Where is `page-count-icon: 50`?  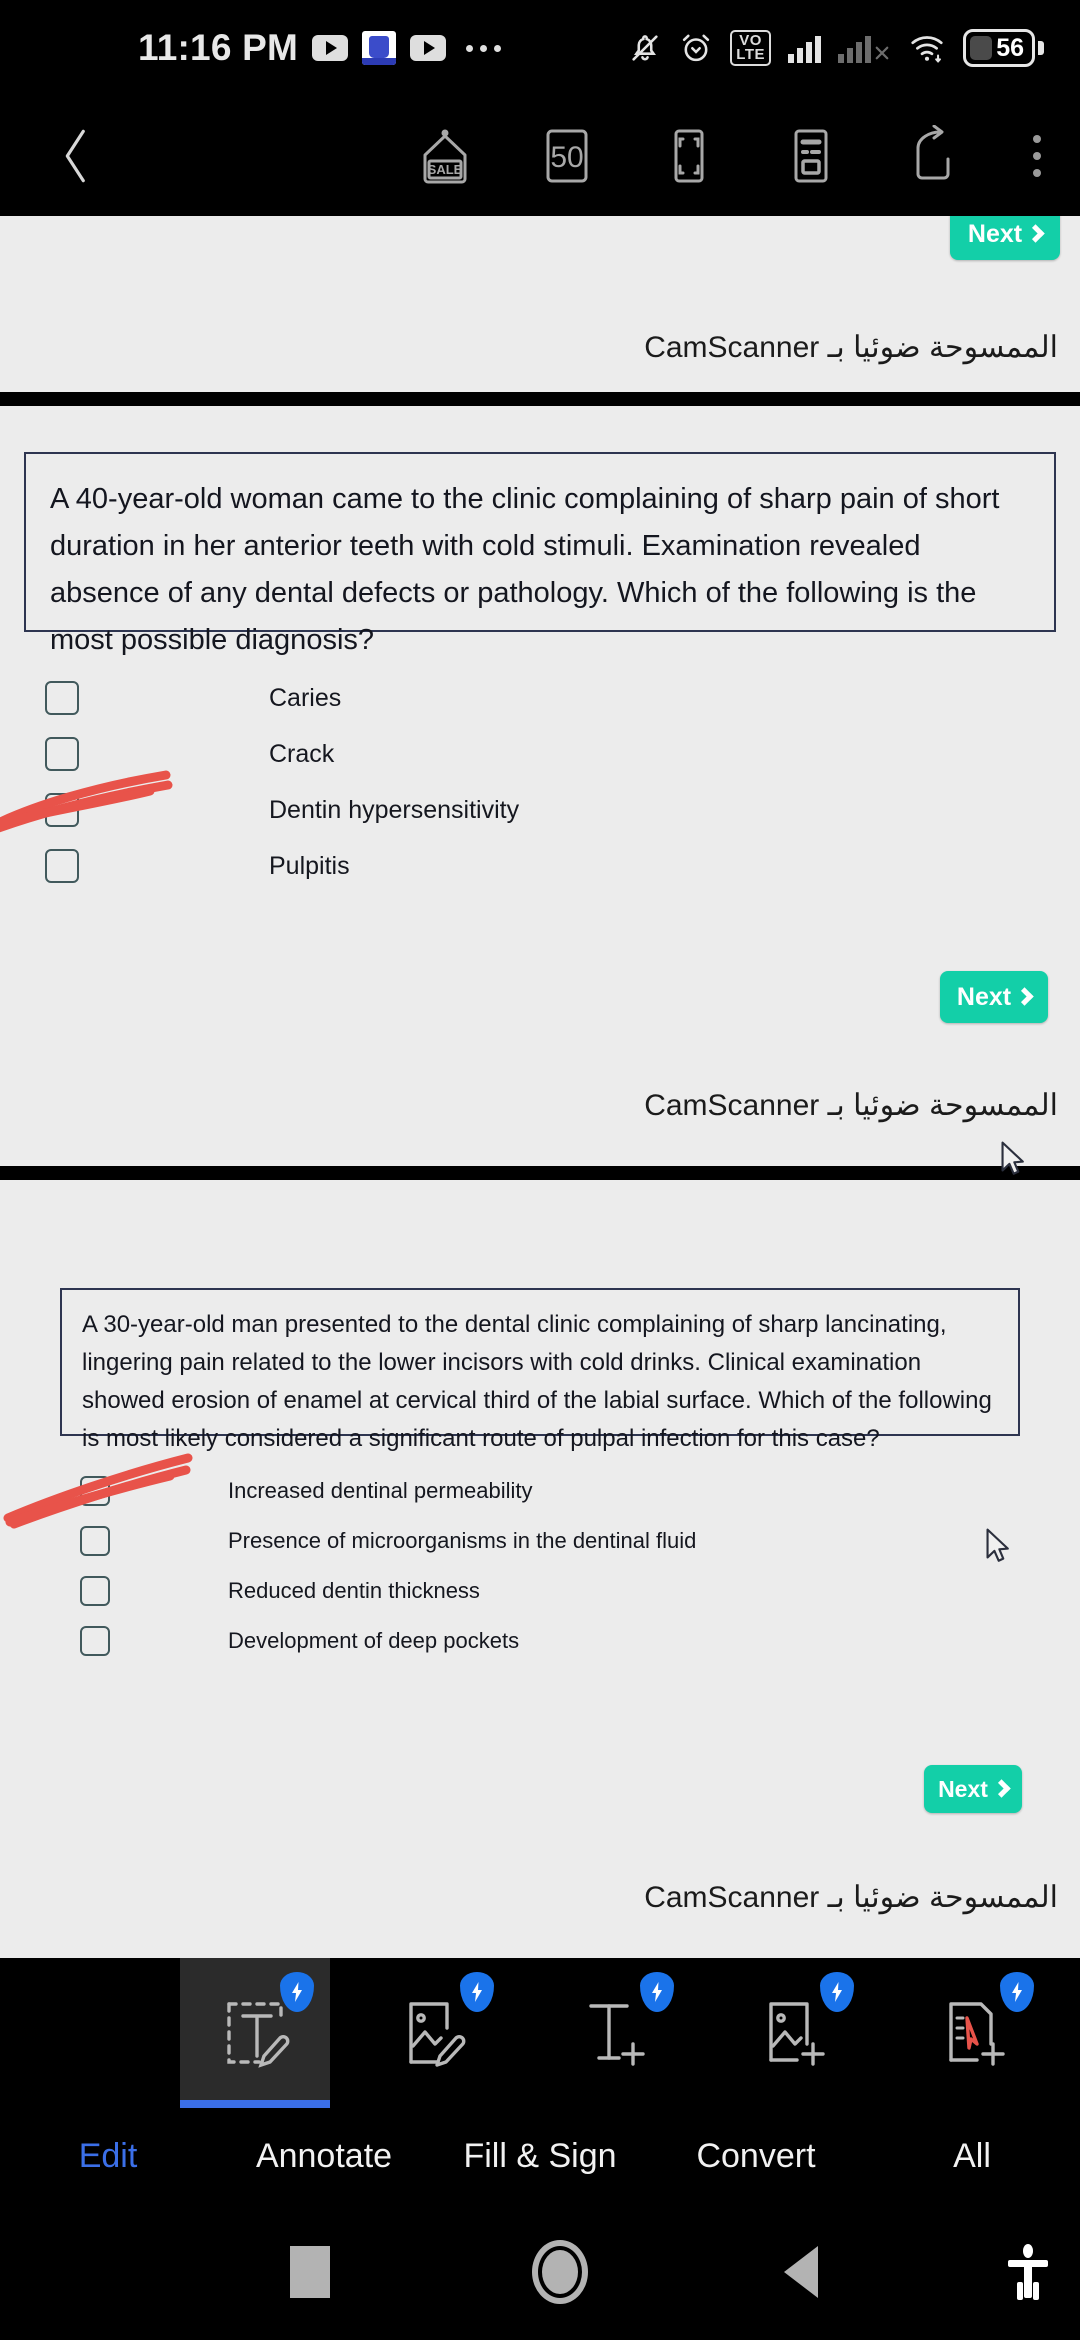 page-count-icon: 50 is located at coordinates (567, 156).